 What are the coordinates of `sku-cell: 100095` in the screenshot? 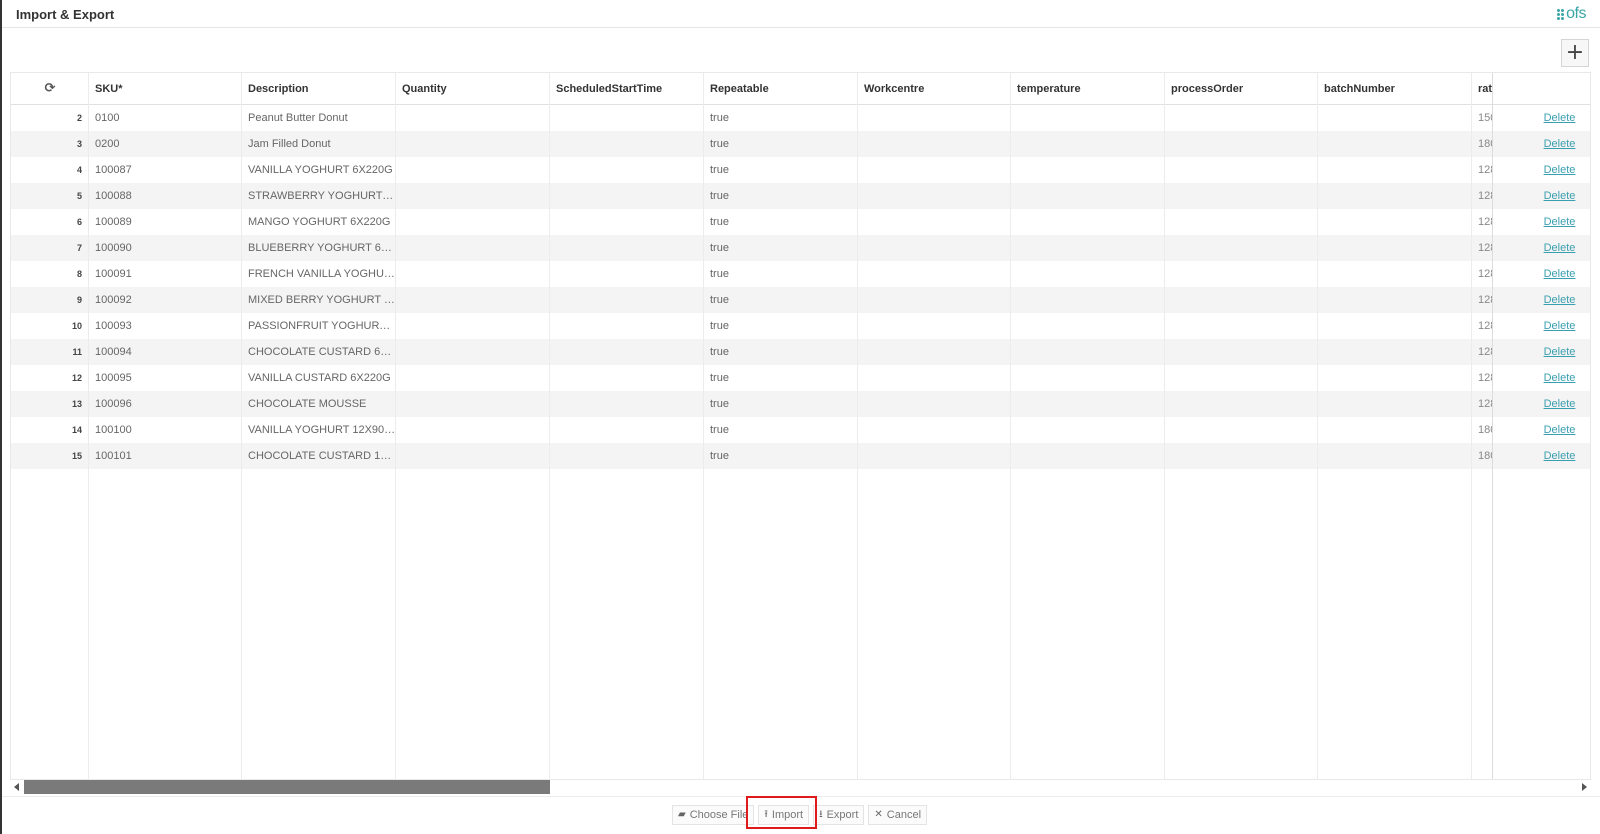 It's located at (165, 378).